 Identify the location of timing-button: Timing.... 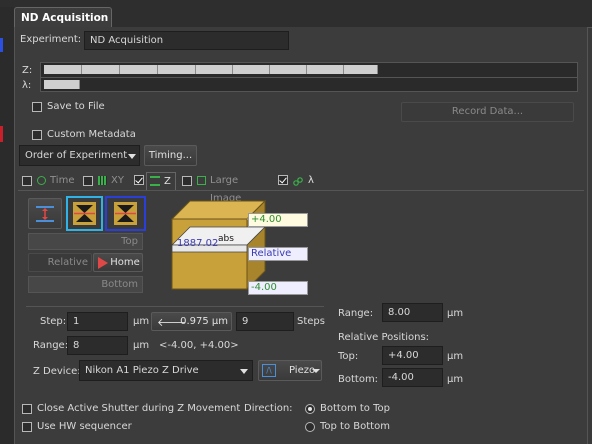
(170, 155).